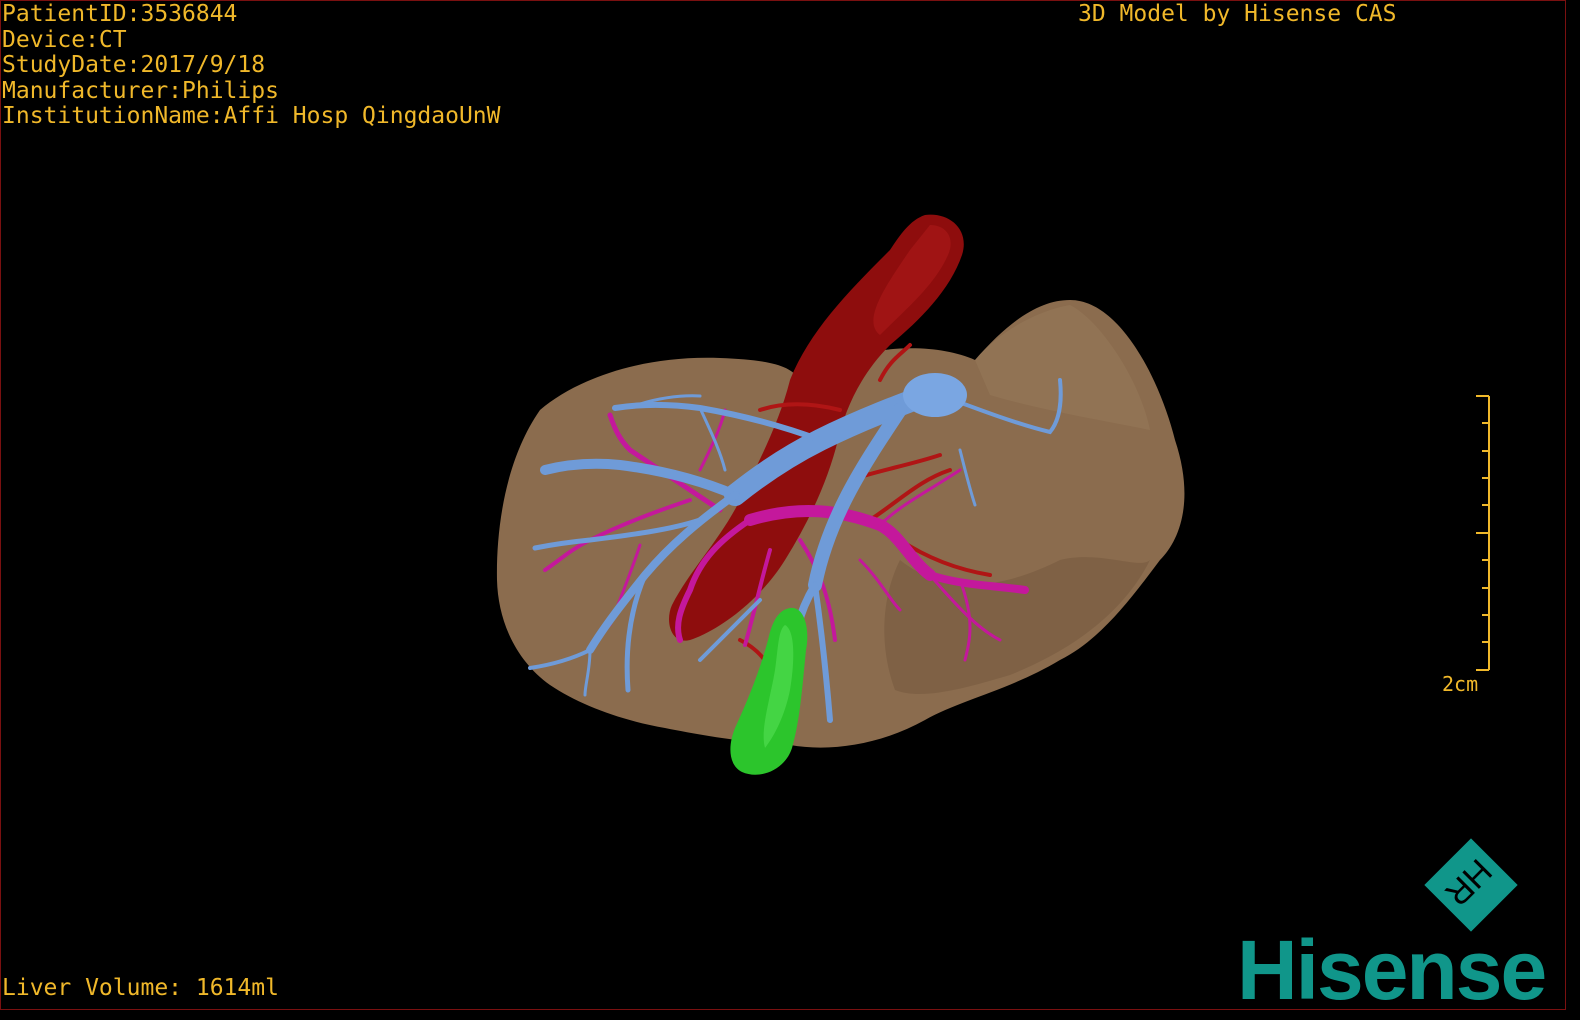  I want to click on liver-volume: Liver Volume: 1614ml, so click(140, 988).